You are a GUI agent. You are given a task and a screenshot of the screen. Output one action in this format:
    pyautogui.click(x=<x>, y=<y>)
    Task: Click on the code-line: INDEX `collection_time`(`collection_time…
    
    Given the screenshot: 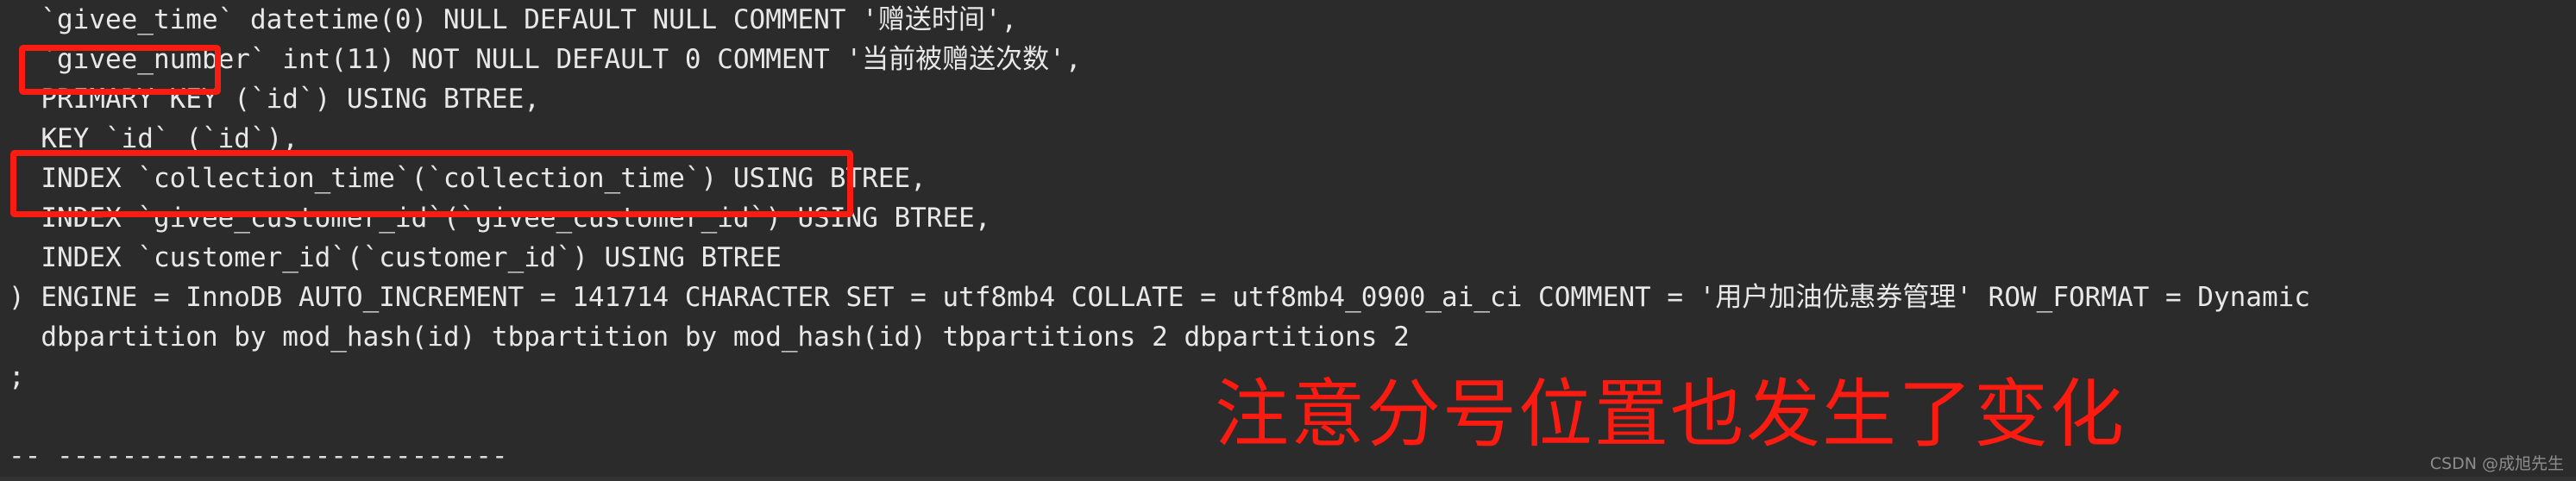 What is the action you would take?
    pyautogui.click(x=468, y=178)
    